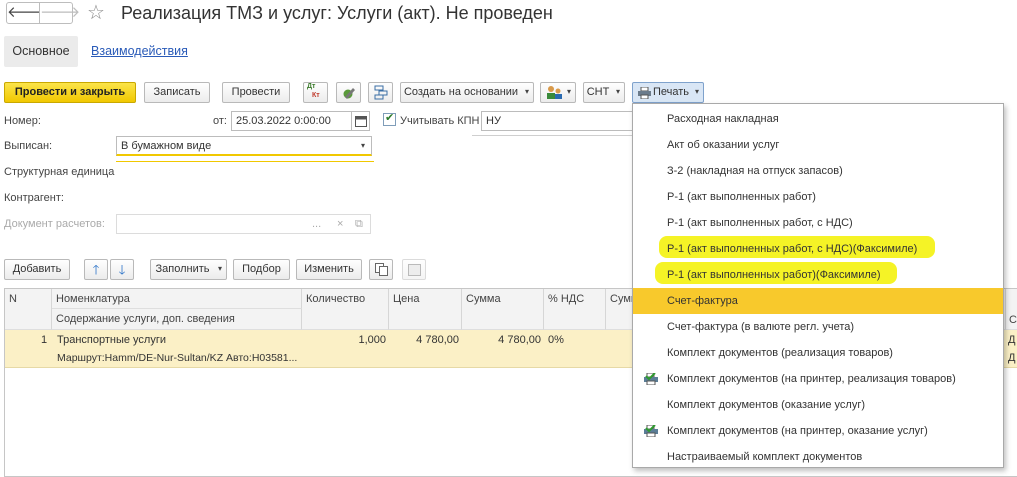 The image size is (1017, 477). What do you see at coordinates (425, 309) in the screenshot?
I see `col-header-price: Цена` at bounding box center [425, 309].